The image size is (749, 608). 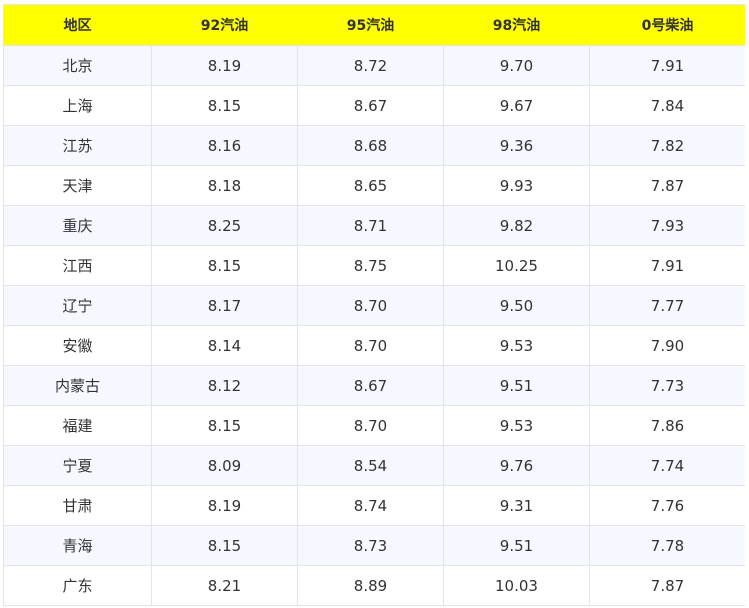 What do you see at coordinates (516, 465) in the screenshot?
I see `cell-gasoline-98: 9.76` at bounding box center [516, 465].